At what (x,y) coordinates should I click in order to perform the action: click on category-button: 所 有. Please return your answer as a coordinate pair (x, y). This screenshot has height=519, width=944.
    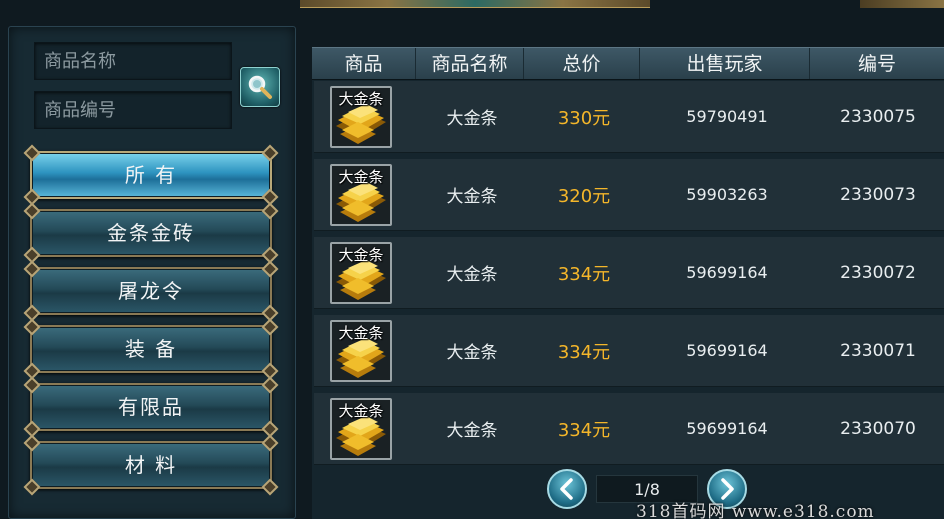
    Looking at the image, I should click on (151, 175).